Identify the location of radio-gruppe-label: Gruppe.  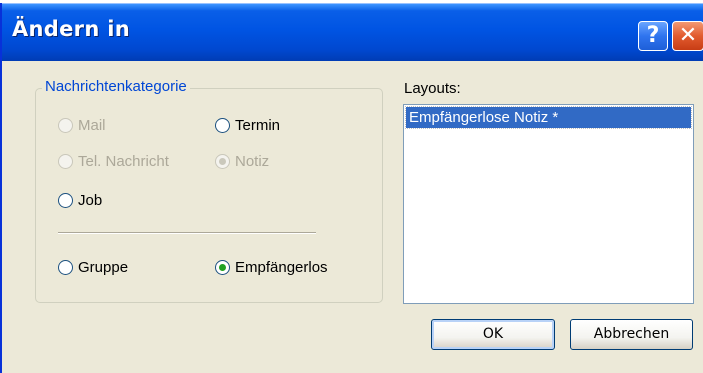
(103, 267).